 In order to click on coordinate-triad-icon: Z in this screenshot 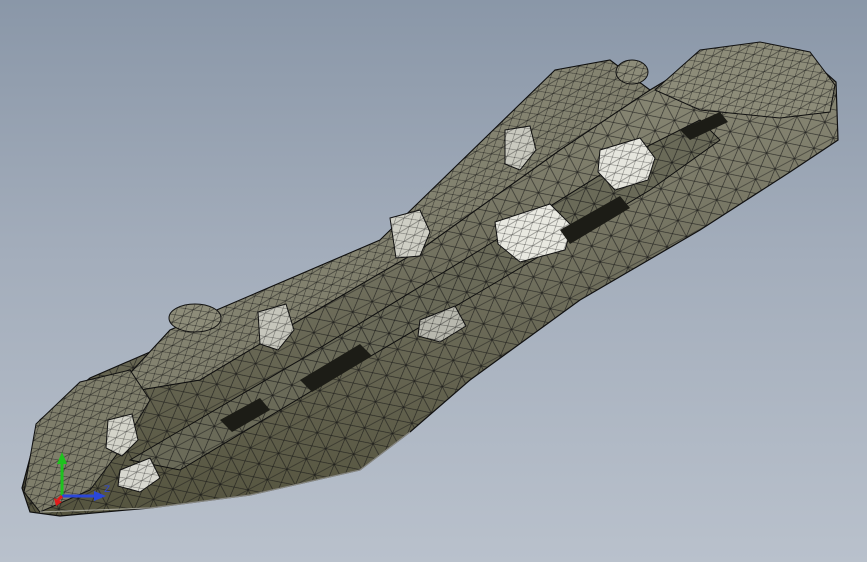, I will do `click(82, 479)`.